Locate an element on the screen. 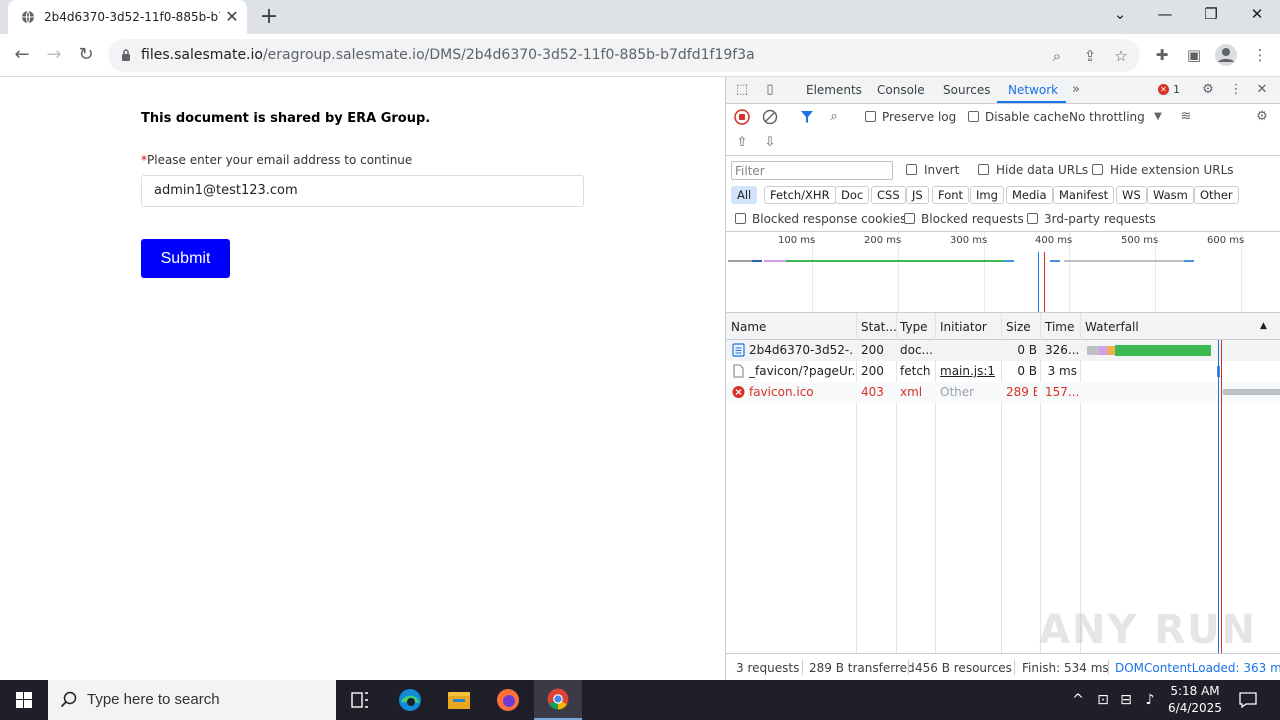 The height and width of the screenshot is (720, 1280). record-icon is located at coordinates (742, 117).